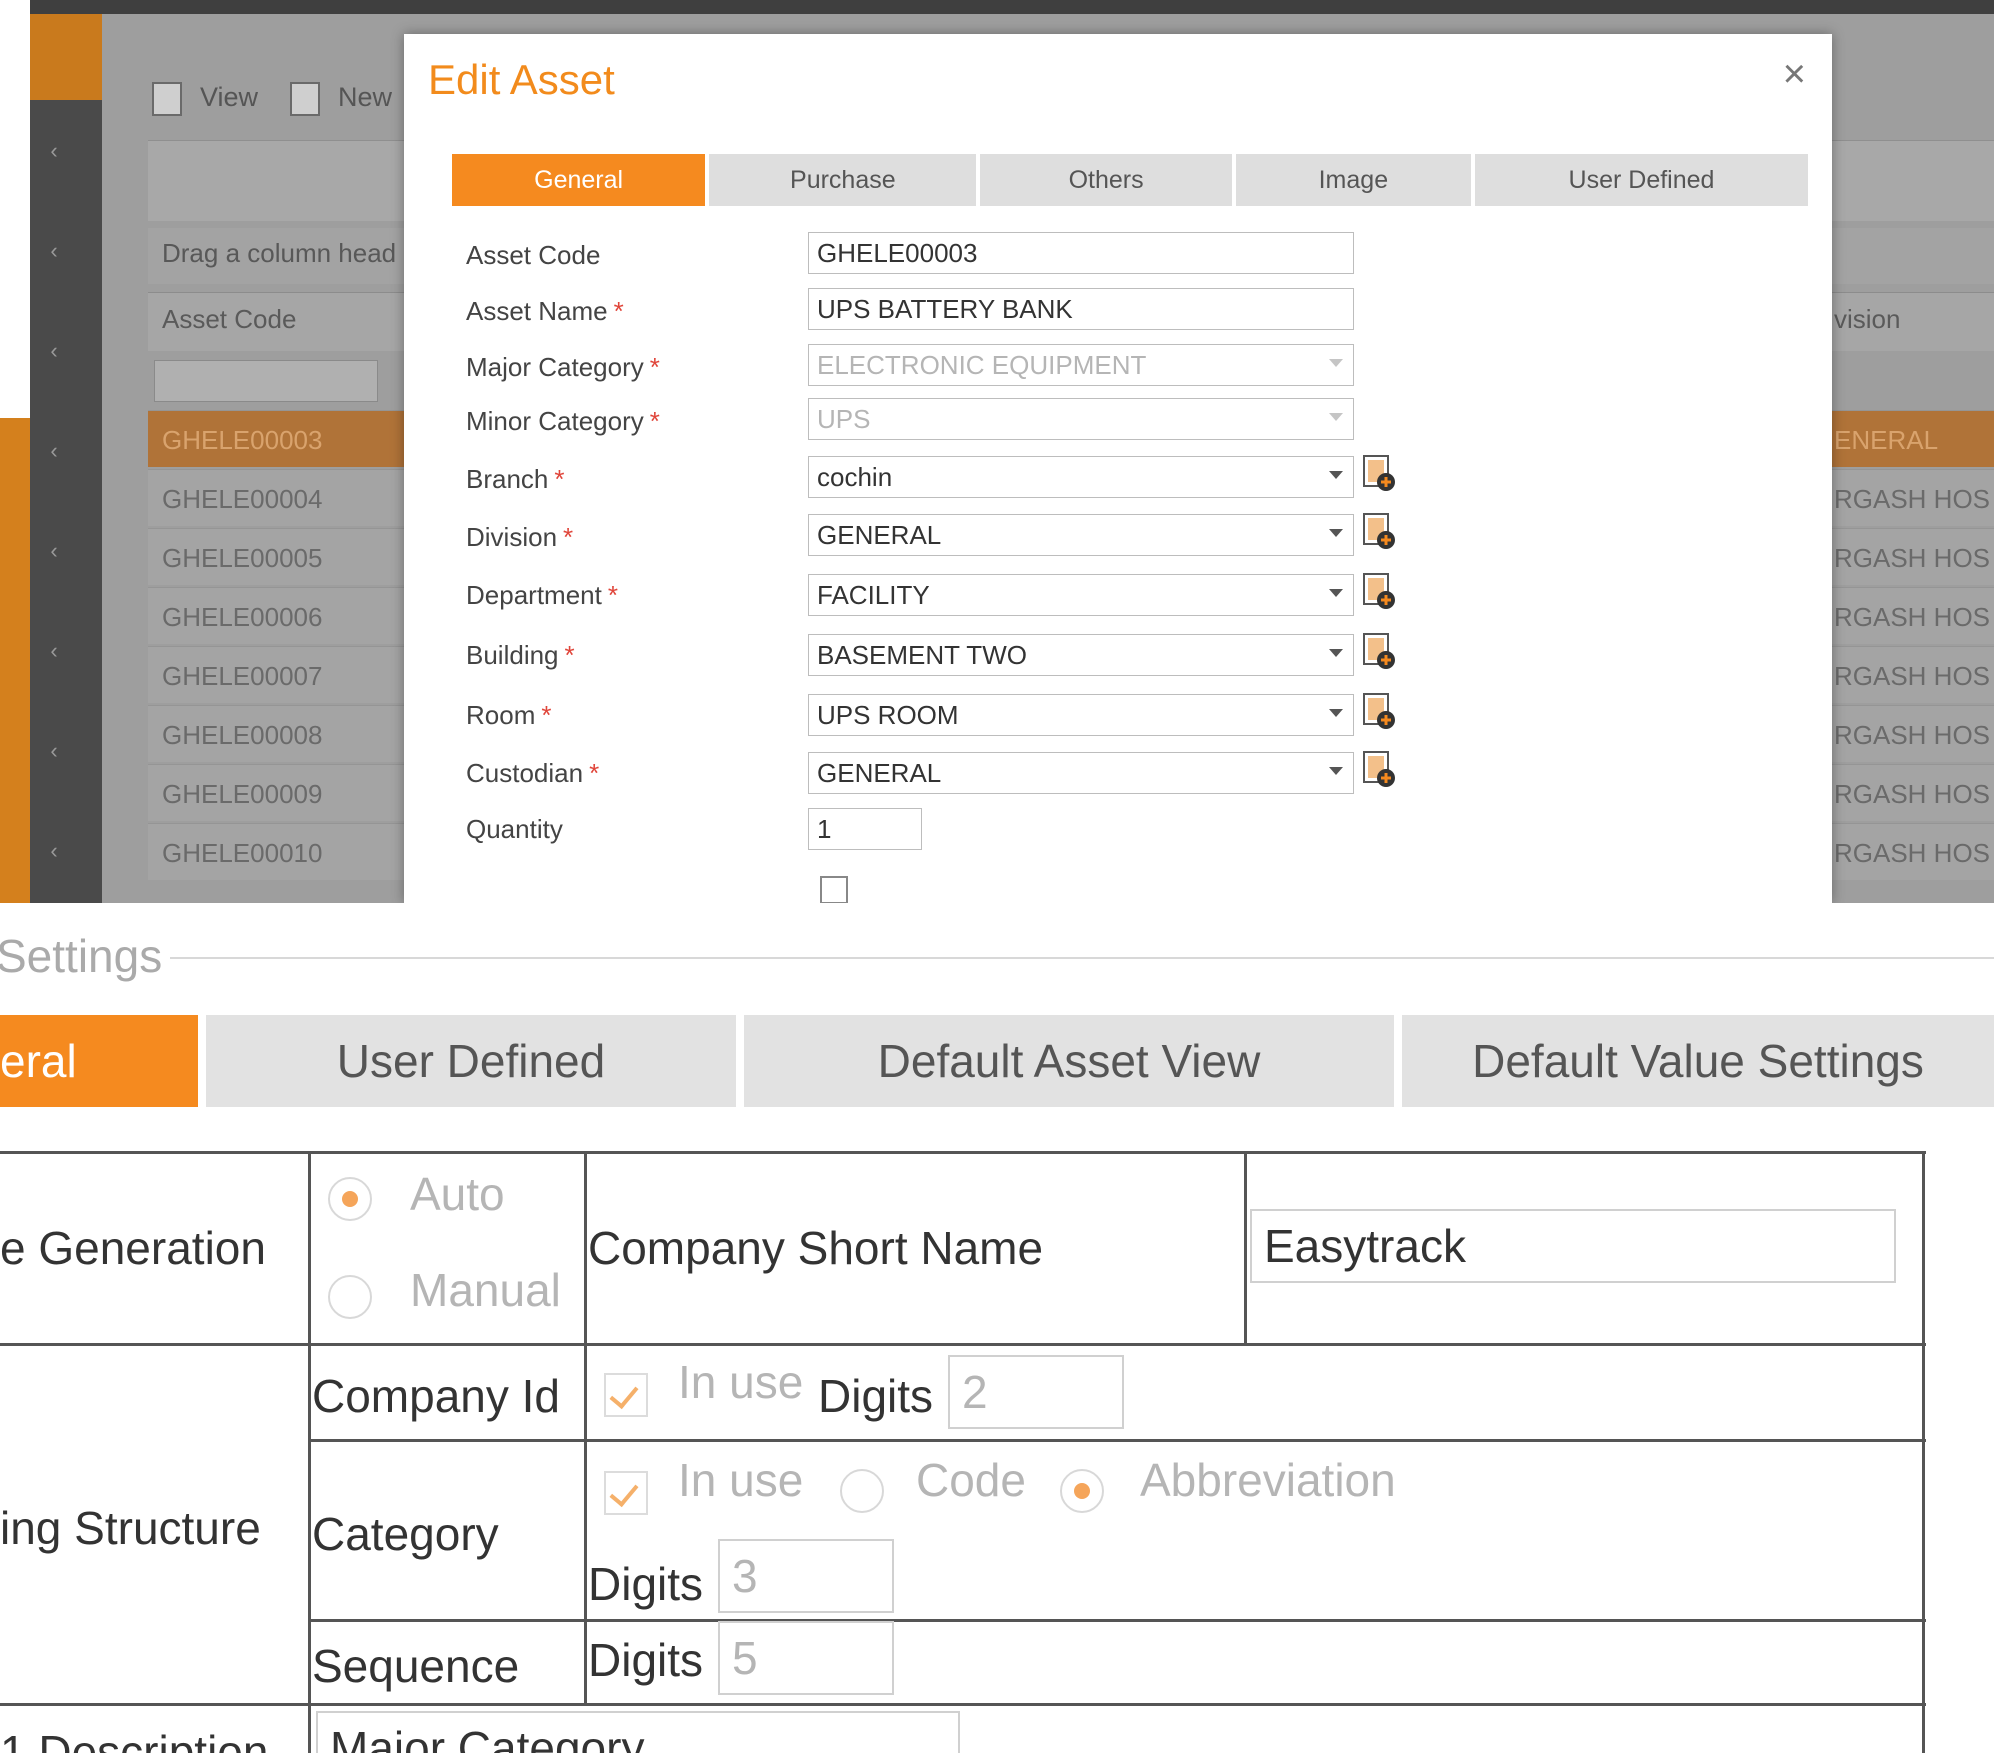 The width and height of the screenshot is (1994, 1753). What do you see at coordinates (855, 477) in the screenshot?
I see `branch-value: cochin` at bounding box center [855, 477].